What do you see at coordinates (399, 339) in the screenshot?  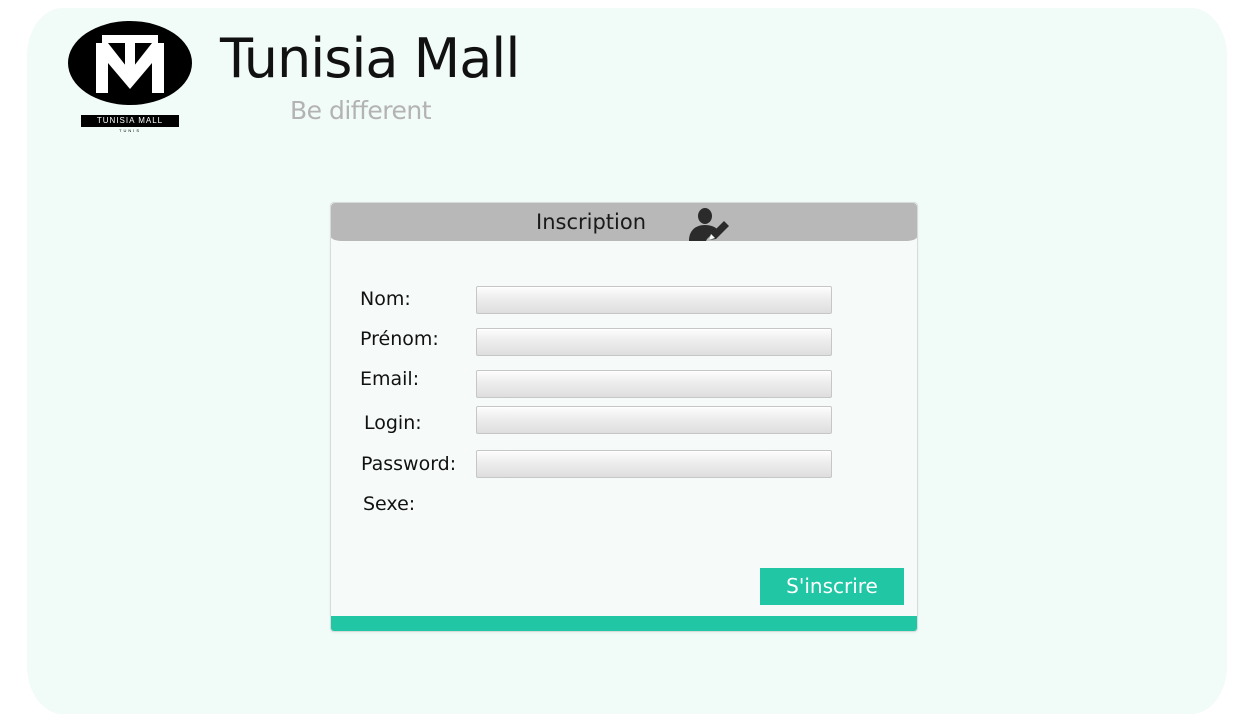 I see `prenom-label: Prénom:` at bounding box center [399, 339].